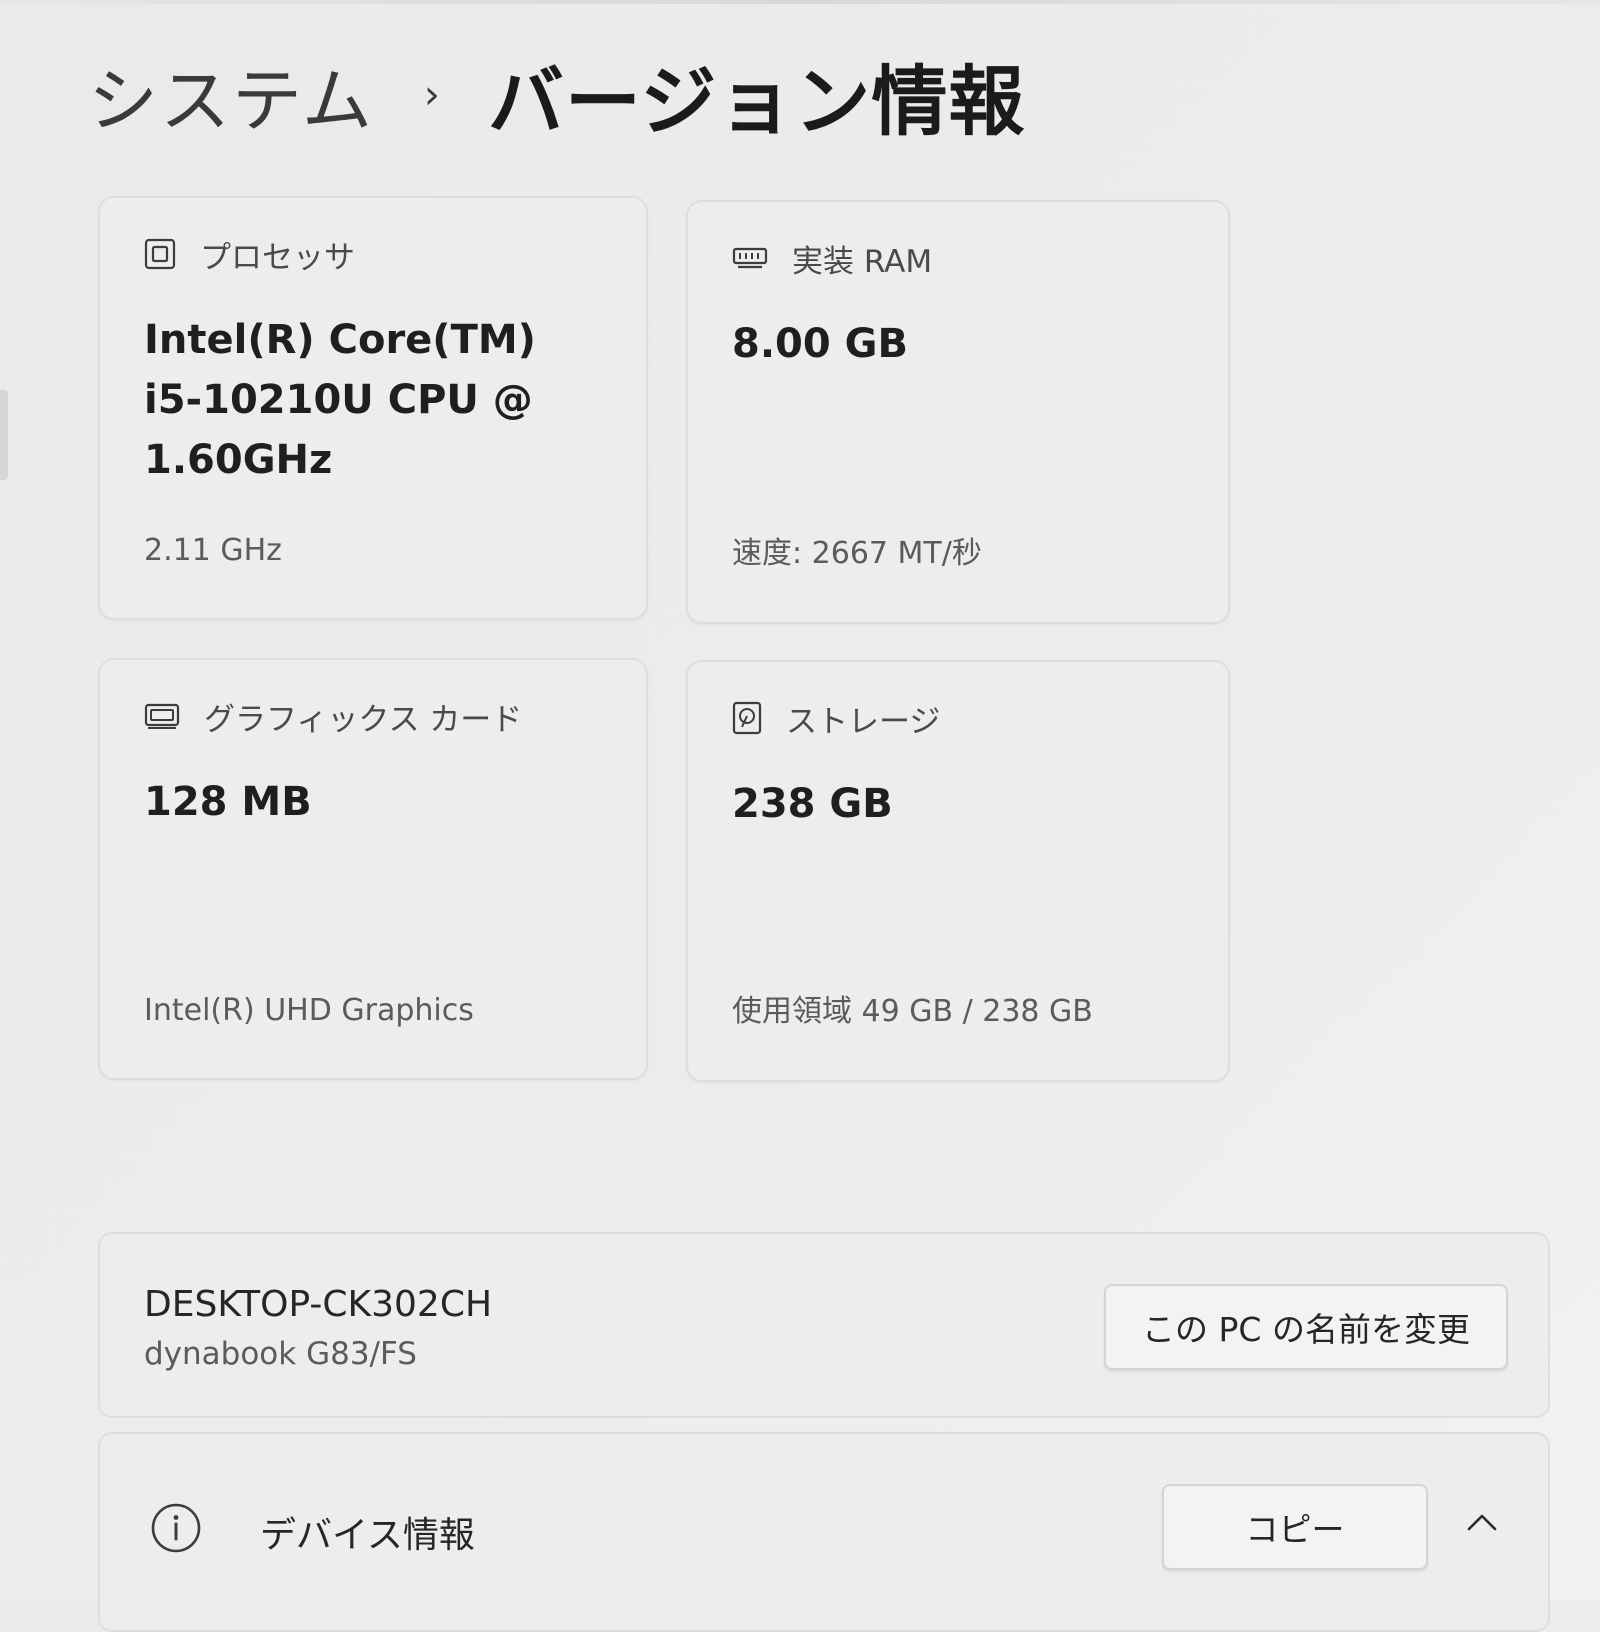 This screenshot has height=1632, width=1600. I want to click on ram-icon, so click(750, 258).